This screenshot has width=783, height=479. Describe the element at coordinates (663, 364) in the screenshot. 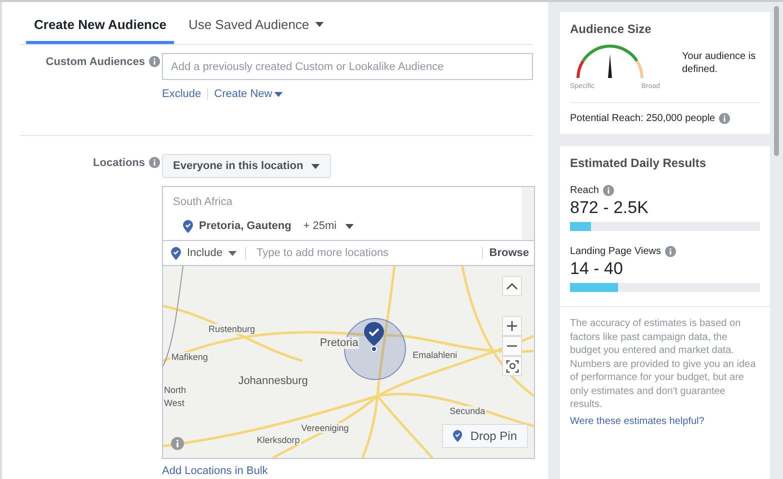

I see `estimate-note: The accuracy of estimates is based on factors like past campaign data, the budget you entered and market data. Numbers are provided to give you an idea of performance for your budget, but are only estimates and don't guarantee results.` at that location.